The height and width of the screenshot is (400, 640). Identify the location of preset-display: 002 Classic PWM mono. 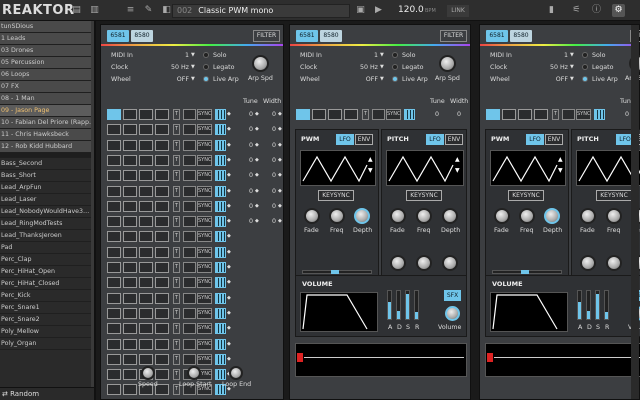
(261, 11).